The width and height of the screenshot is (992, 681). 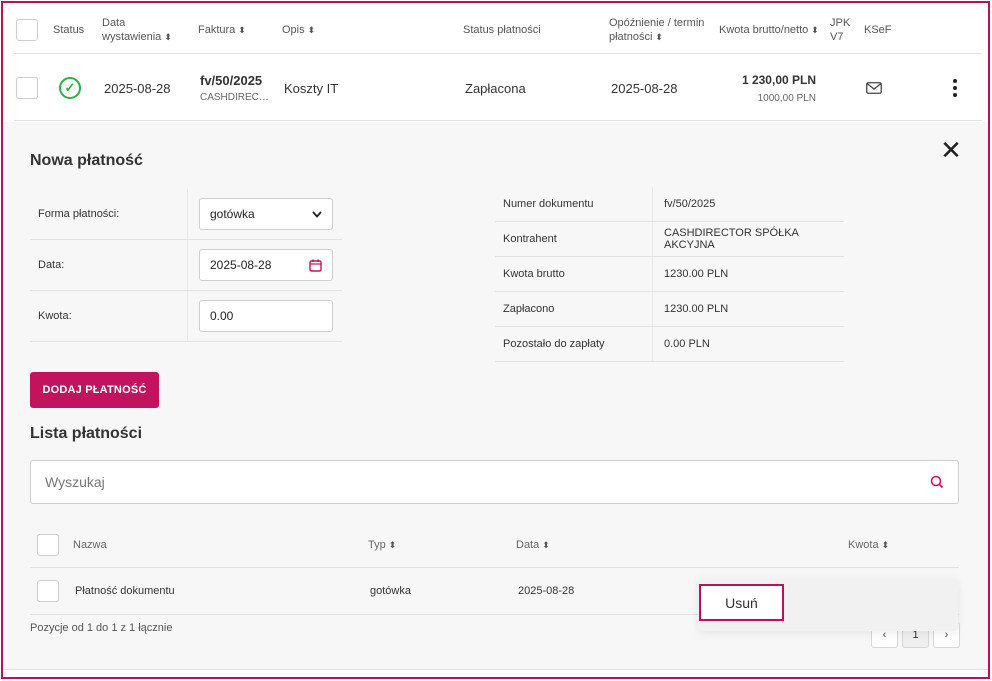 What do you see at coordinates (687, 344) in the screenshot?
I see `info-value: 0.00 PLN` at bounding box center [687, 344].